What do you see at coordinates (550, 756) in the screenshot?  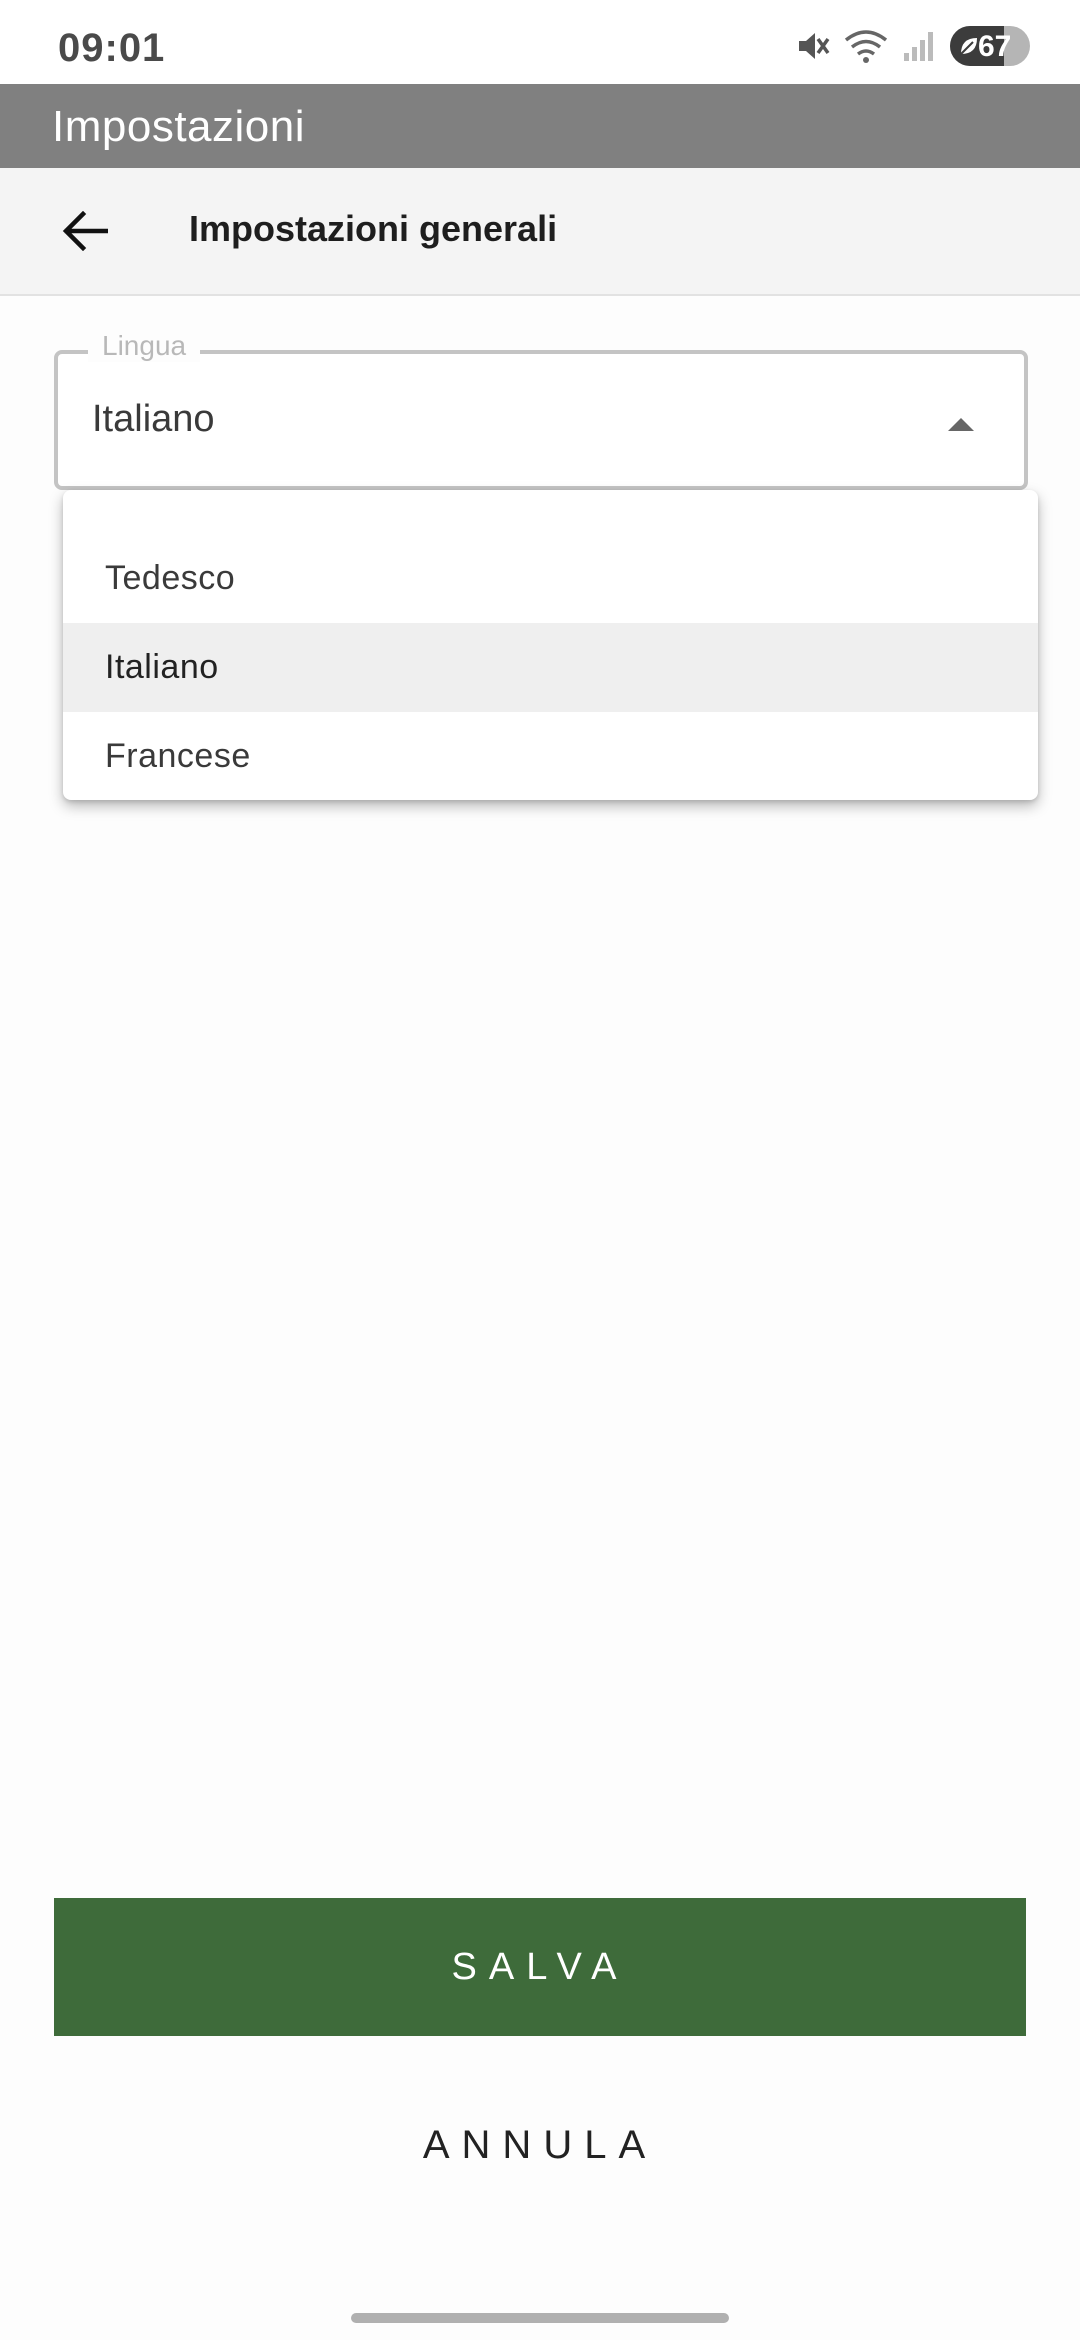 I see `language-option-francese: Francese` at bounding box center [550, 756].